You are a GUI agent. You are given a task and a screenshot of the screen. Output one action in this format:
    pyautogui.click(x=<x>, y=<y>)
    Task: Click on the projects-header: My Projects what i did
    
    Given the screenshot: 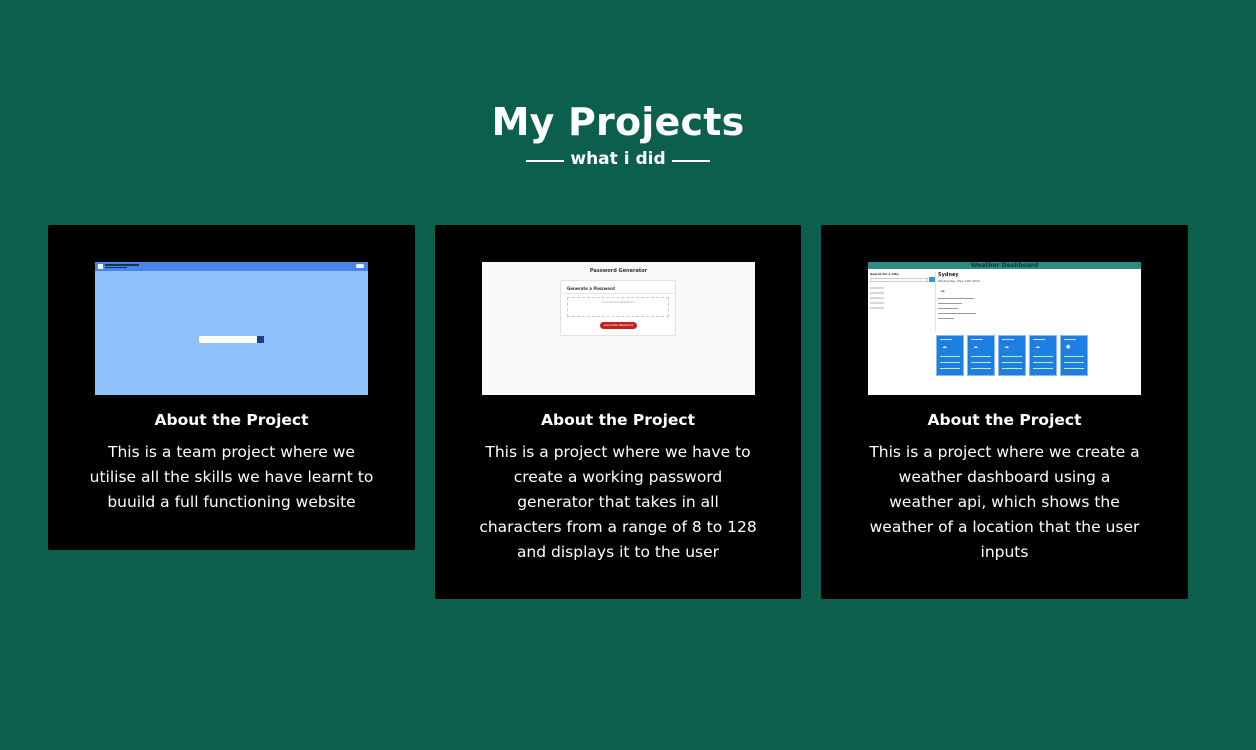 What is the action you would take?
    pyautogui.click(x=618, y=134)
    